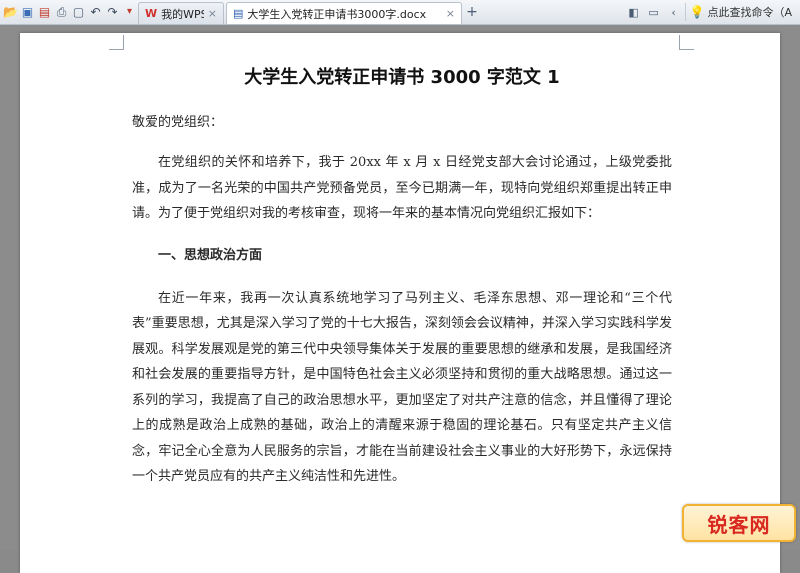 The height and width of the screenshot is (573, 800). I want to click on right-toolbar: ◧ ▭ ‹ 💡 点此查找命令（A, so click(712, 12).